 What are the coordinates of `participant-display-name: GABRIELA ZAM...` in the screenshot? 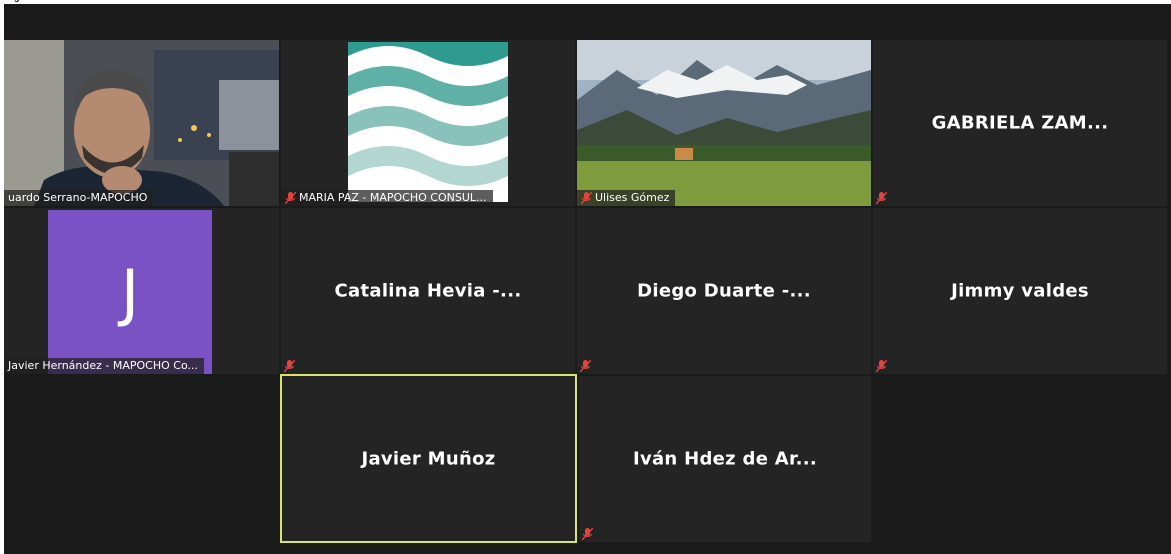 It's located at (1020, 123).